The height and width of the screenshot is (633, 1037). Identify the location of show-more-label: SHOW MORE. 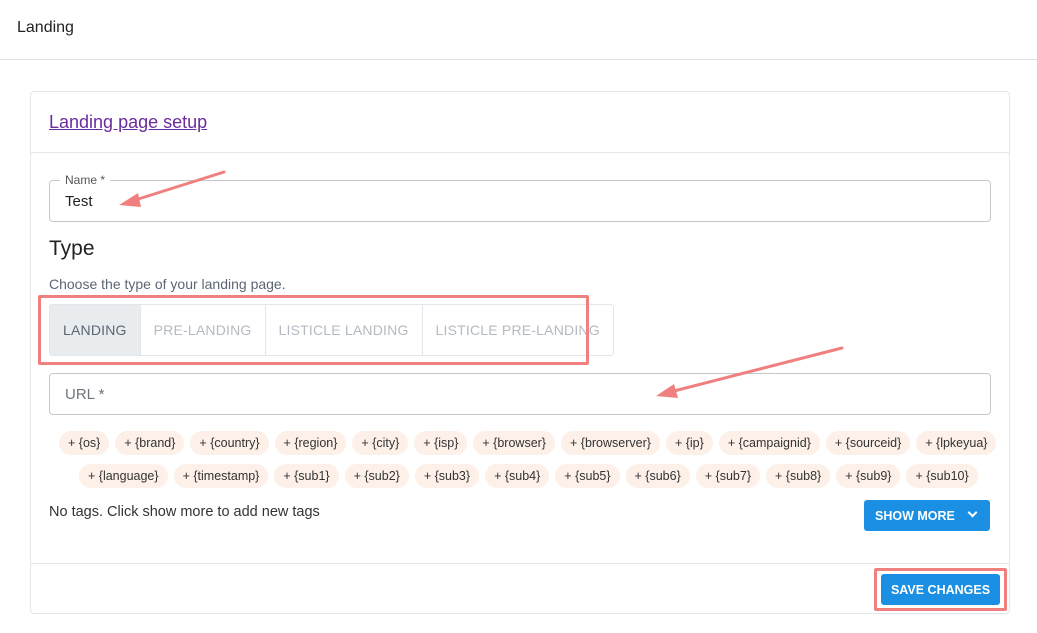
(915, 515).